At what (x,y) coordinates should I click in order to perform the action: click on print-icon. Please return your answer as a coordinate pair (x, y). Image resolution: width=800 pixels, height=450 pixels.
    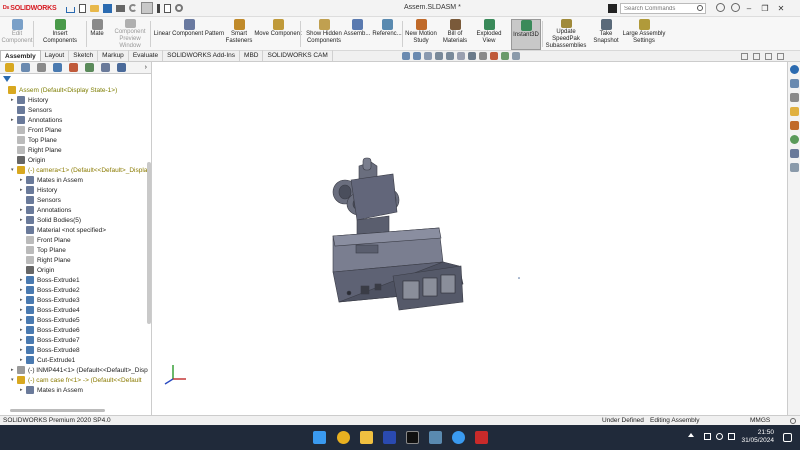
    Looking at the image, I should click on (120, 8).